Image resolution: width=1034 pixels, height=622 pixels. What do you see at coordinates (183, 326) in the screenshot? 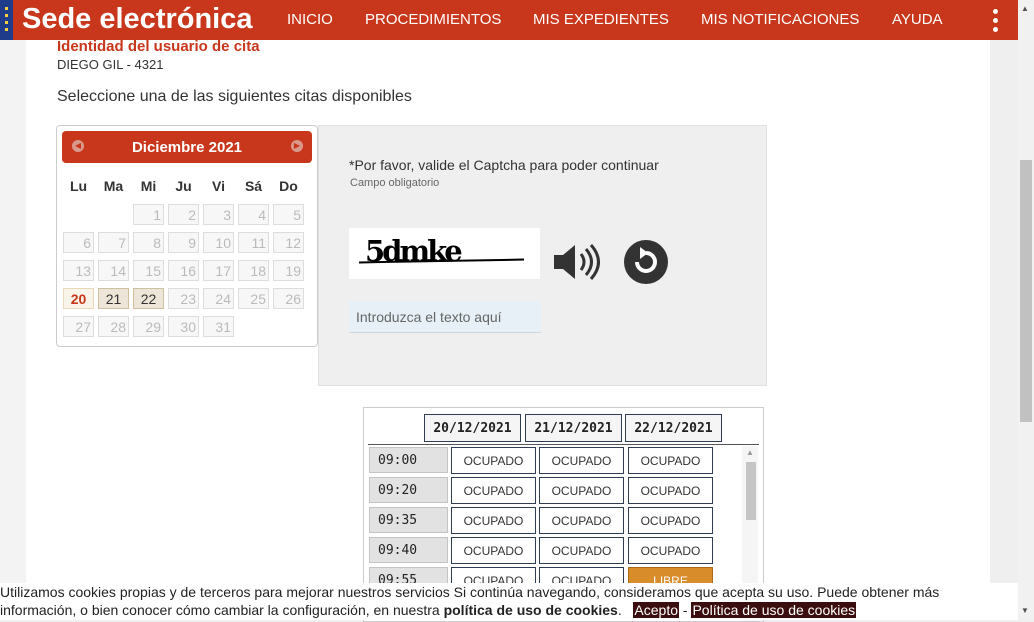
I see `calendar-day-30: 30` at bounding box center [183, 326].